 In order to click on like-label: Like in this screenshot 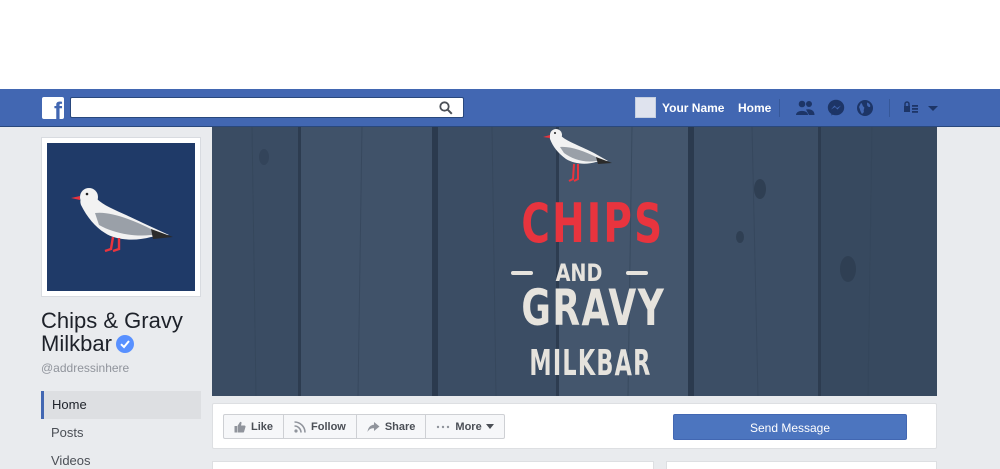, I will do `click(262, 426)`.